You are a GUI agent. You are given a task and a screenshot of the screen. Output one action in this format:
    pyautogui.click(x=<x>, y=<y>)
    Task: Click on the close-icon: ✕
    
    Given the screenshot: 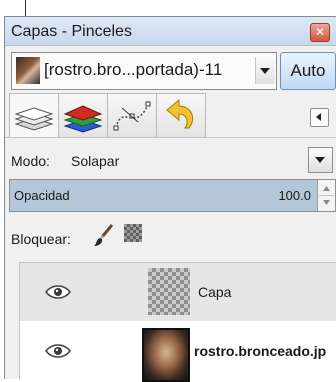 What is the action you would take?
    pyautogui.click(x=320, y=32)
    